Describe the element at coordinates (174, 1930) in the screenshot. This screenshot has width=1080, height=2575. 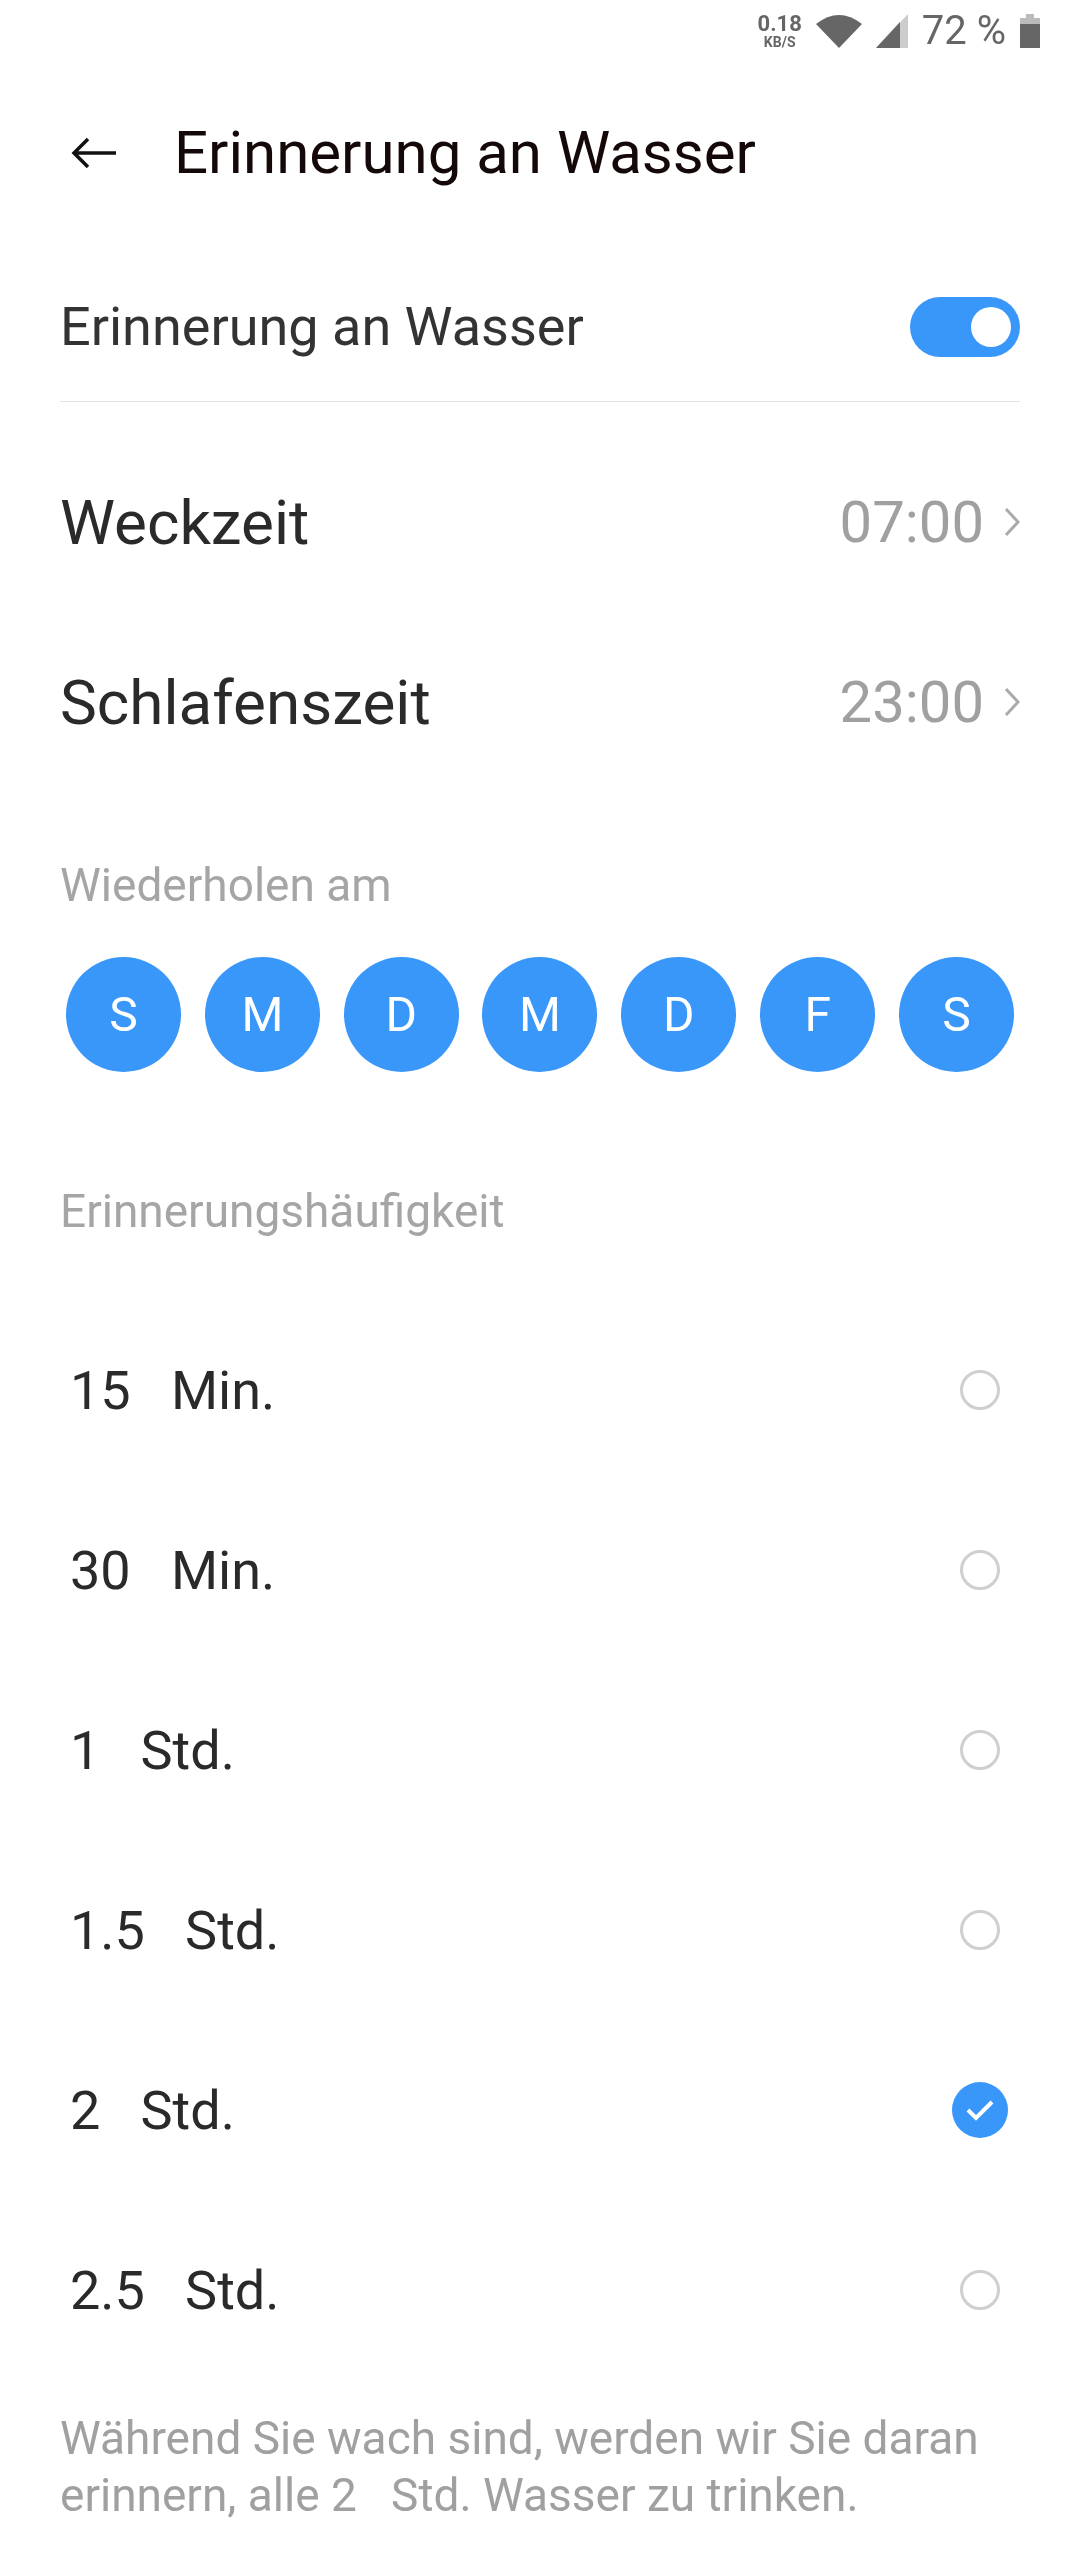
I see `frequency-label: 1.5 Std.` at that location.